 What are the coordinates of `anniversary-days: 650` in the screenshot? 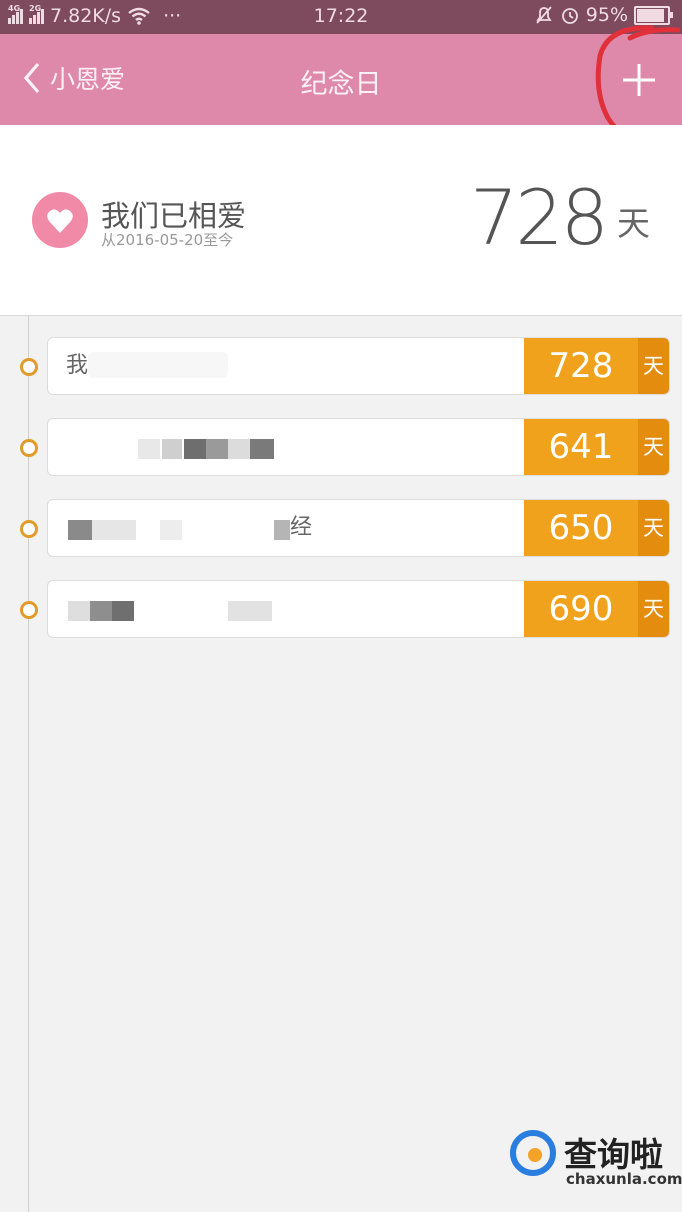 It's located at (581, 528).